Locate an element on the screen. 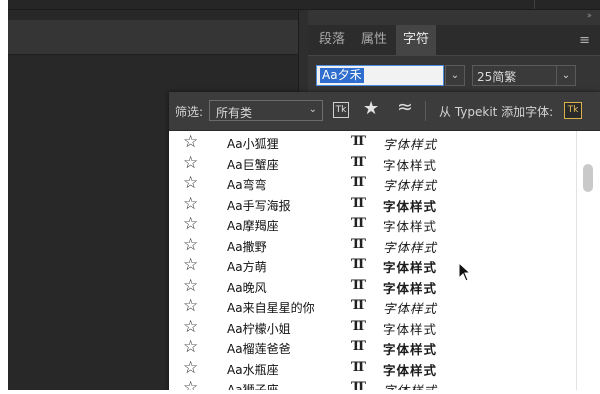 The width and height of the screenshot is (600, 394). mouse-cursor-icon is located at coordinates (465, 272).